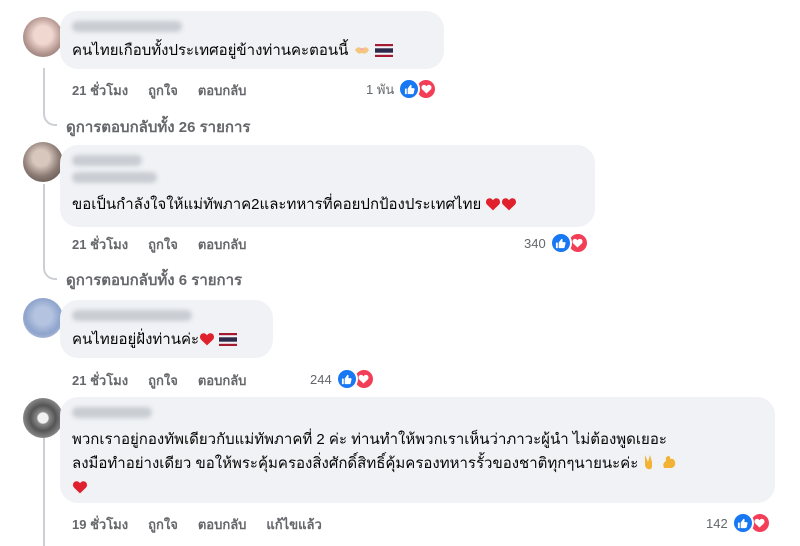  I want to click on reaction-count: 142, so click(717, 523).